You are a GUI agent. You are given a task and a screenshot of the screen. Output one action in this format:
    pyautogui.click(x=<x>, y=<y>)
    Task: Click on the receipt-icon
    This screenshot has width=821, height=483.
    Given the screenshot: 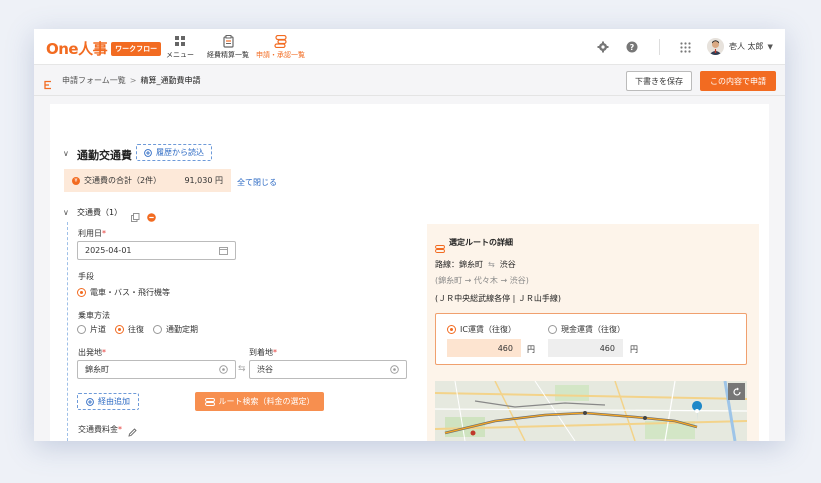 What is the action you would take?
    pyautogui.click(x=228, y=41)
    